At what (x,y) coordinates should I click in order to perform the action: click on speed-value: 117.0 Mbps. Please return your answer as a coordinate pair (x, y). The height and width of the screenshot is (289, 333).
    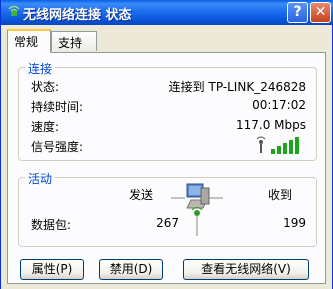
    Looking at the image, I should click on (270, 125).